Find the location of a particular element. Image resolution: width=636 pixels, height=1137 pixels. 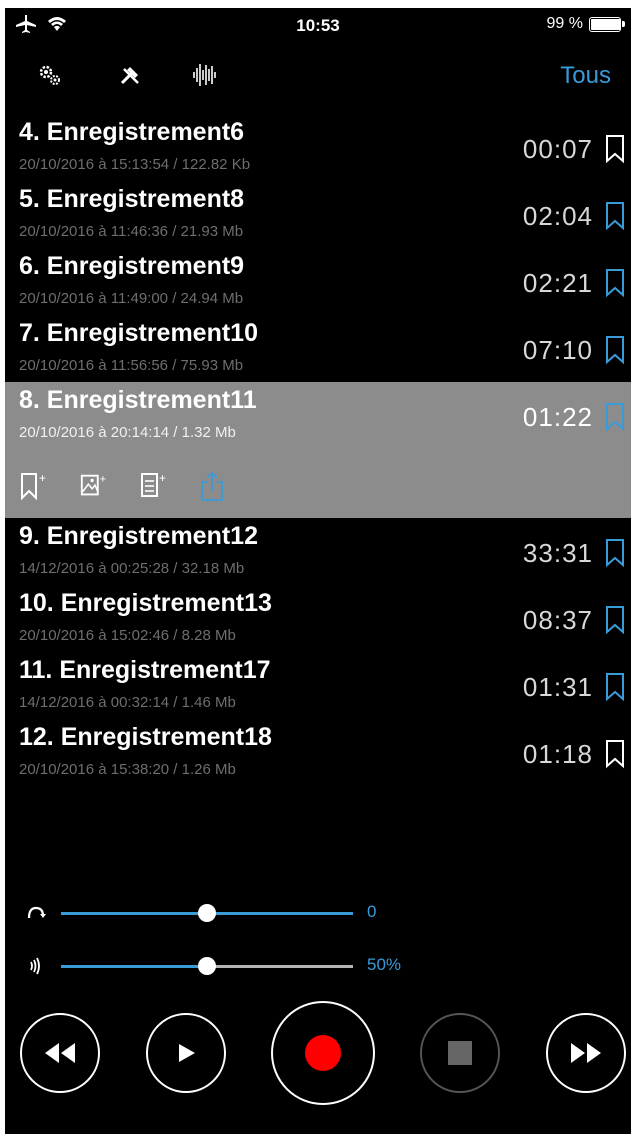

recording-duration: 01:22 is located at coordinates (557, 417).